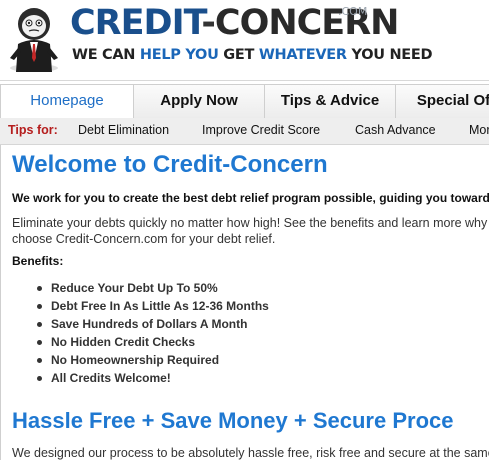 Image resolution: width=489 pixels, height=460 pixels. I want to click on tagline-segment: HELP YOU, so click(179, 55).